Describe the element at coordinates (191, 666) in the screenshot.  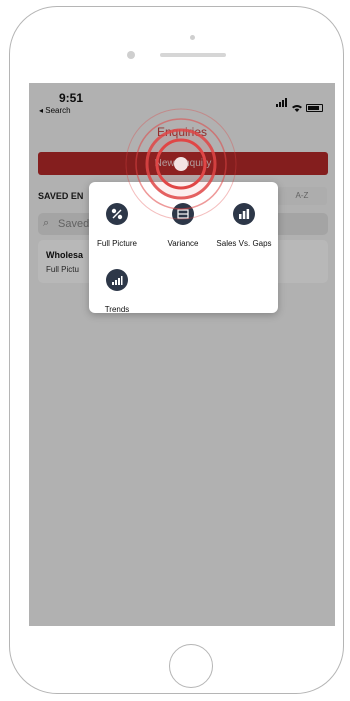
I see `home-button` at that location.